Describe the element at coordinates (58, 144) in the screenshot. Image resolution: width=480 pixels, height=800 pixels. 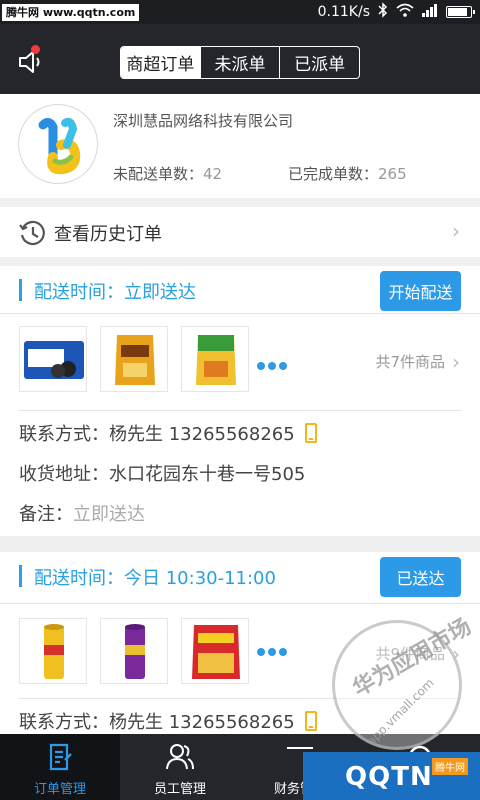
I see `company-logo` at that location.